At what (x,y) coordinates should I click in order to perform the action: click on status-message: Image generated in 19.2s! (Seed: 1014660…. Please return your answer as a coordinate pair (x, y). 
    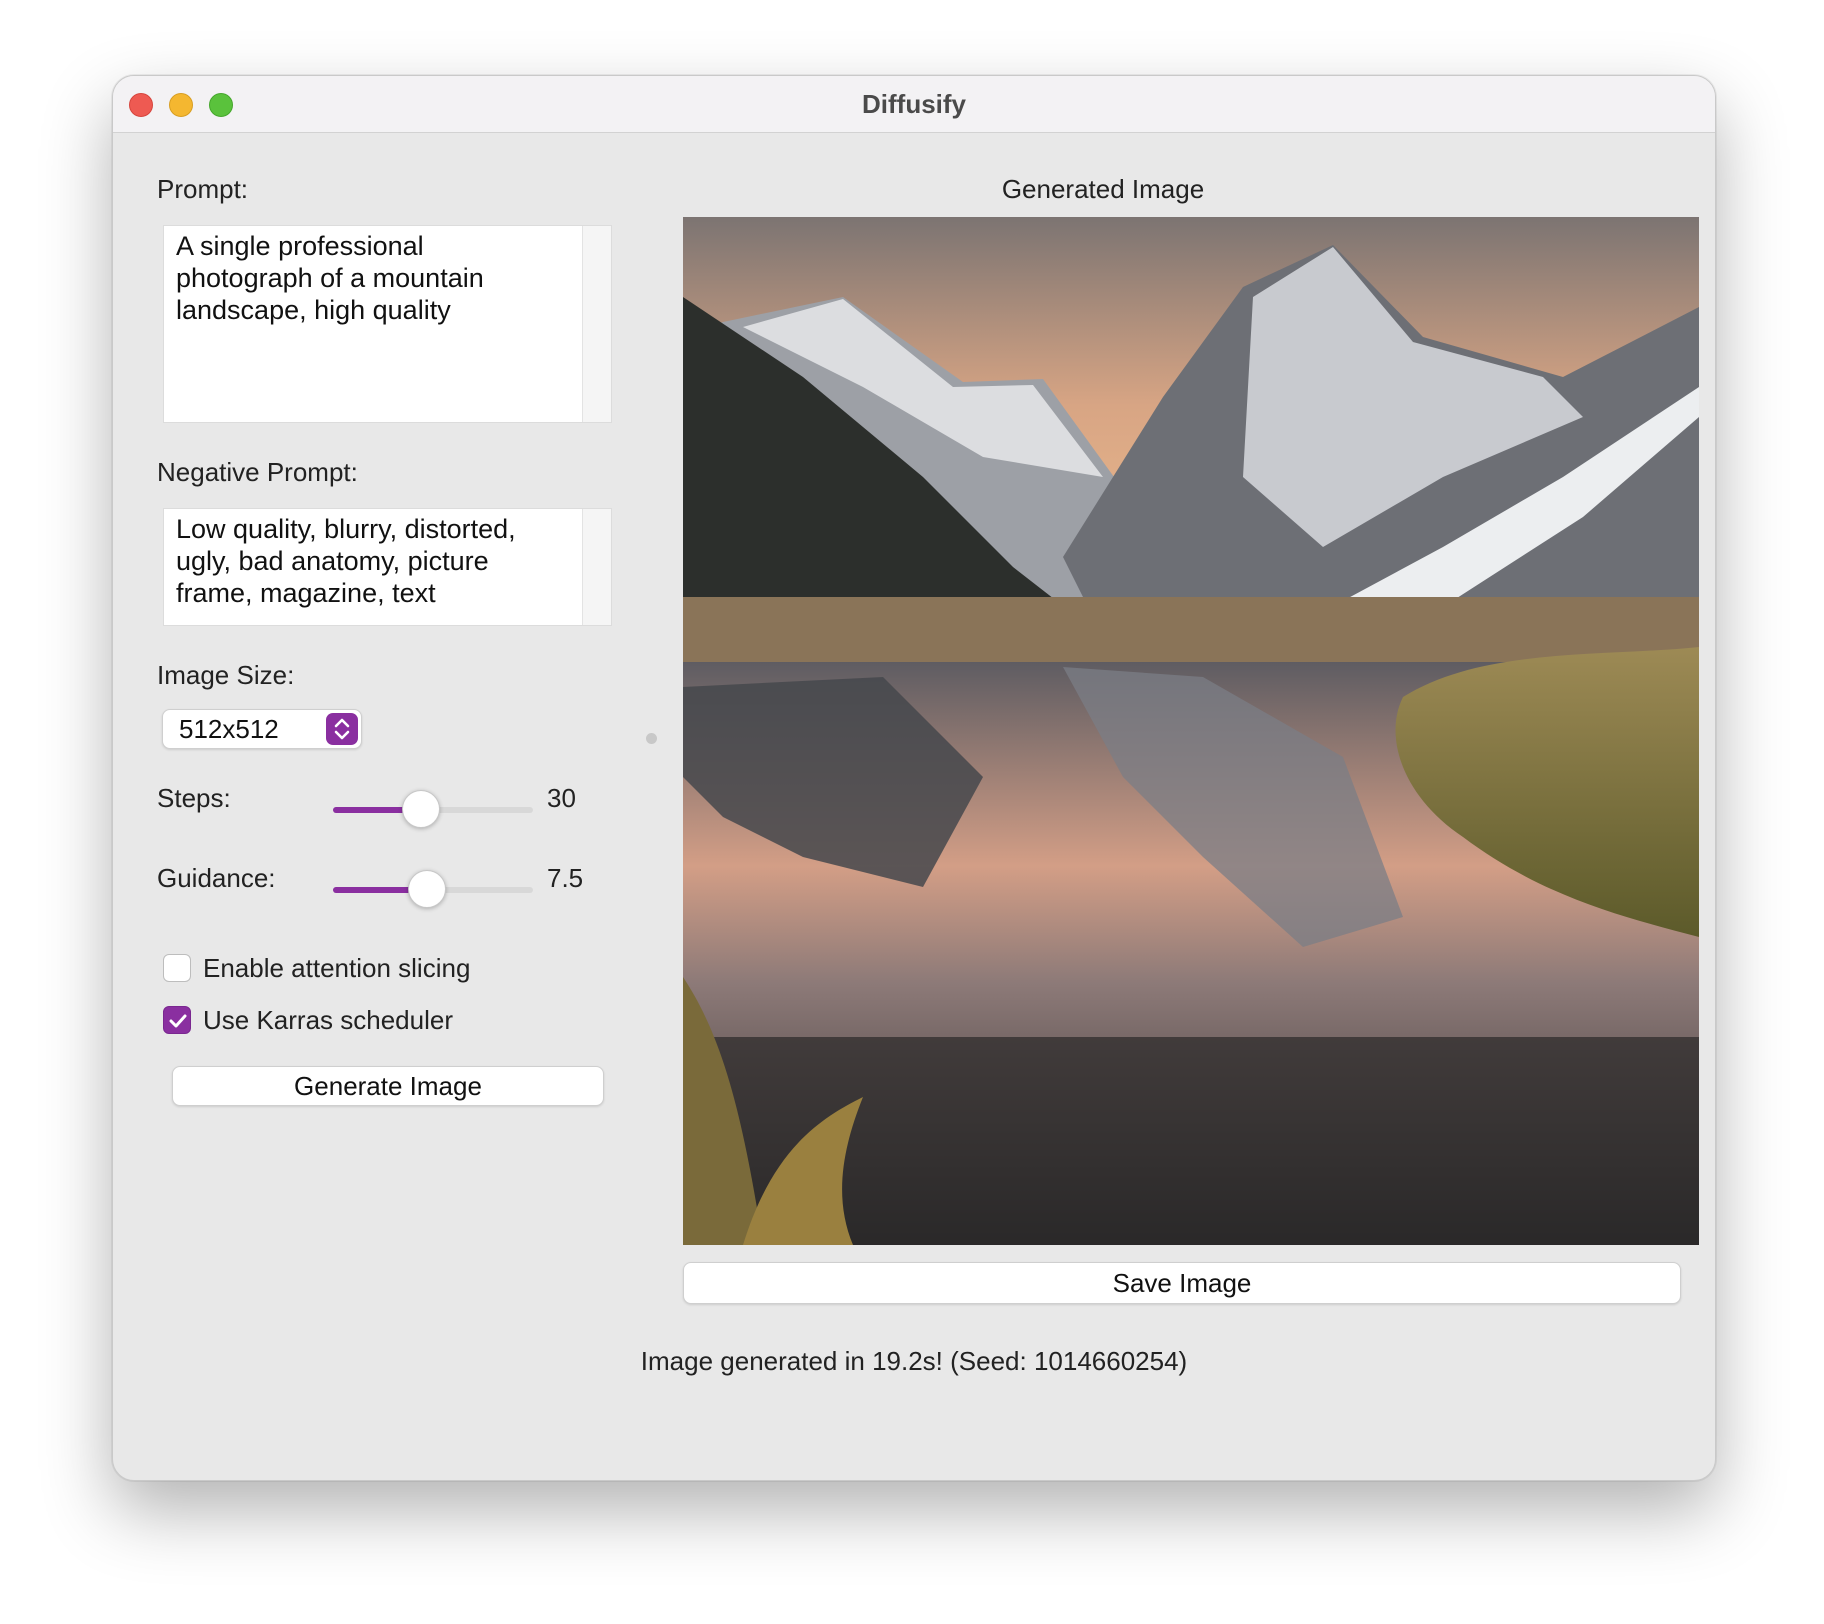
    Looking at the image, I should click on (914, 1361).